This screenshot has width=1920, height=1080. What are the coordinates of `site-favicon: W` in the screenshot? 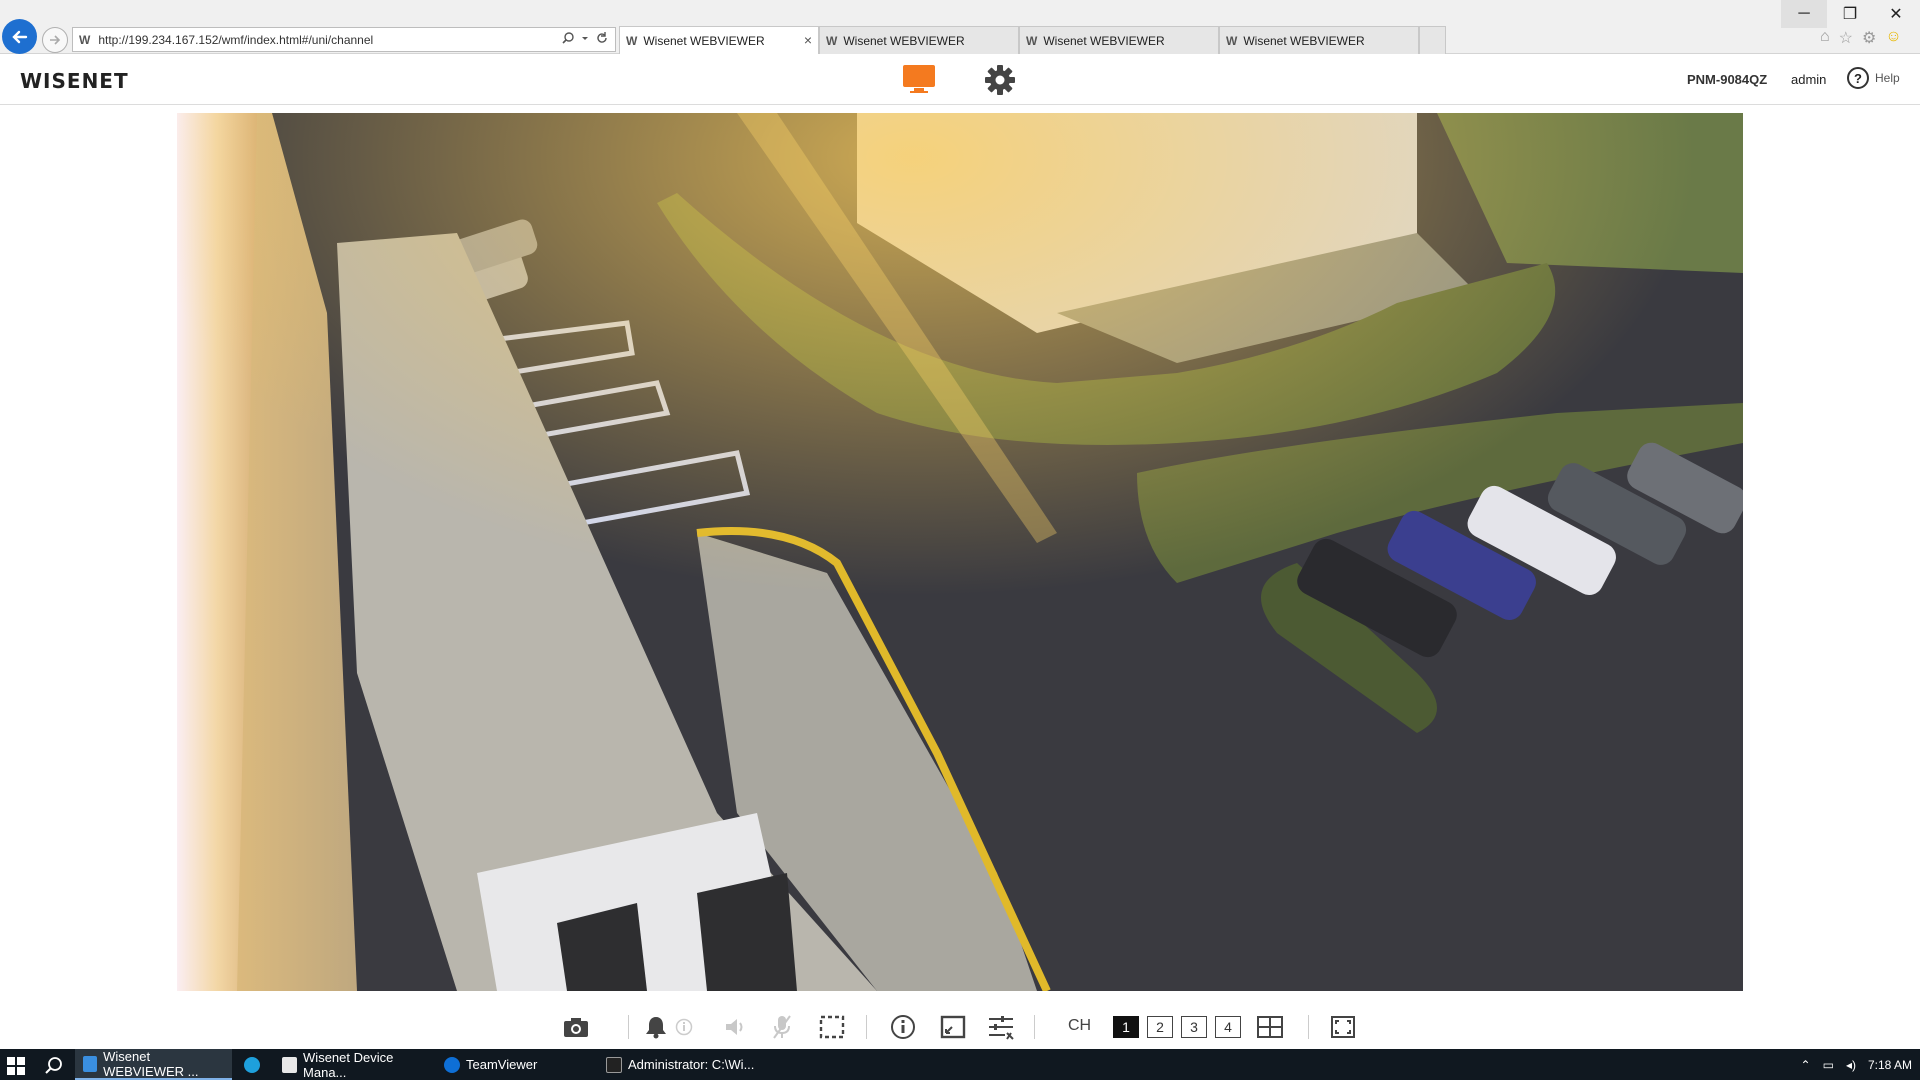 It's located at (85, 39).